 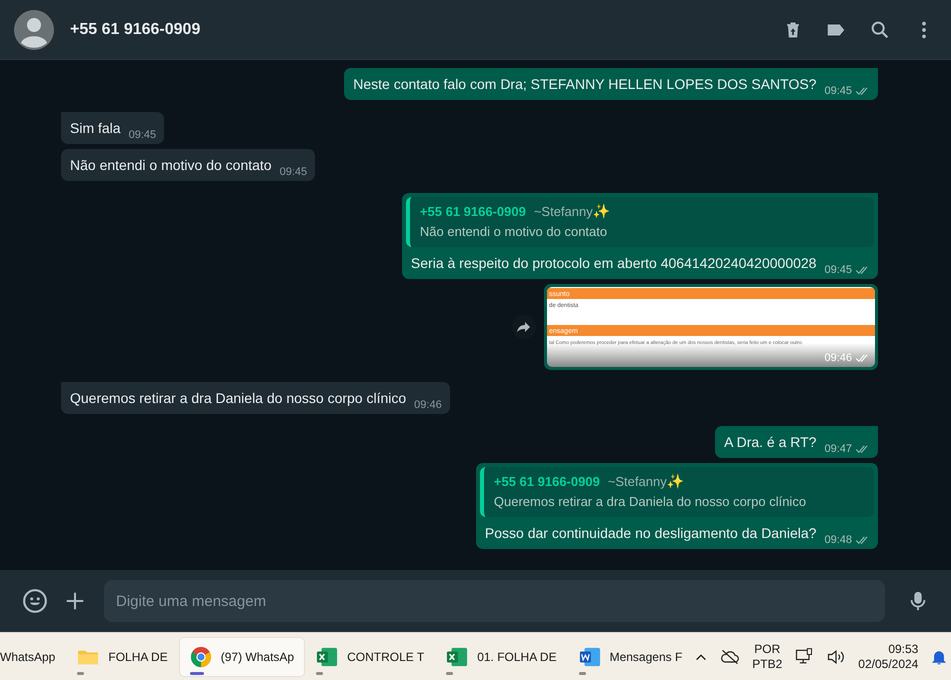 What do you see at coordinates (524, 327) in the screenshot?
I see `forward-icon` at bounding box center [524, 327].